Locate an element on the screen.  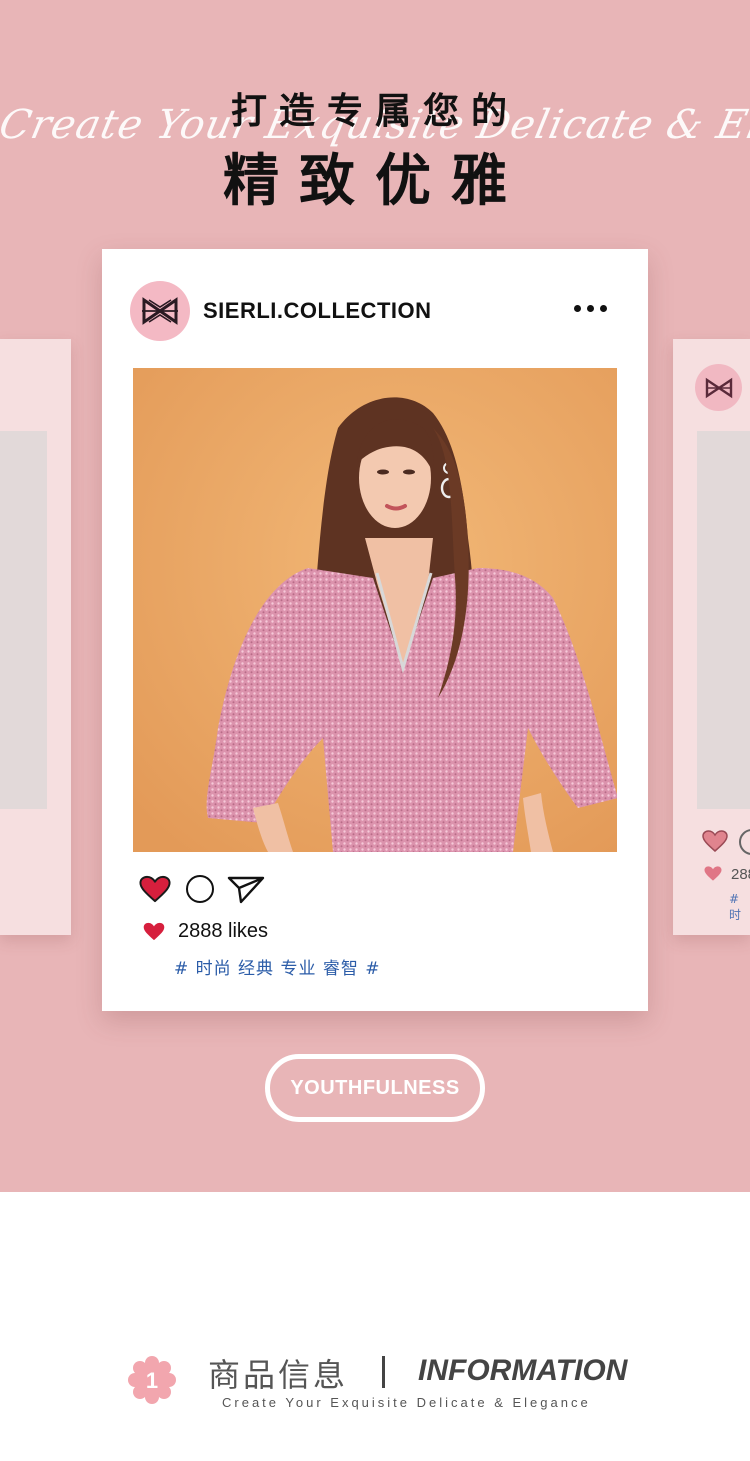
youthfulness-badge: YOUTHFULNESS is located at coordinates (375, 1088).